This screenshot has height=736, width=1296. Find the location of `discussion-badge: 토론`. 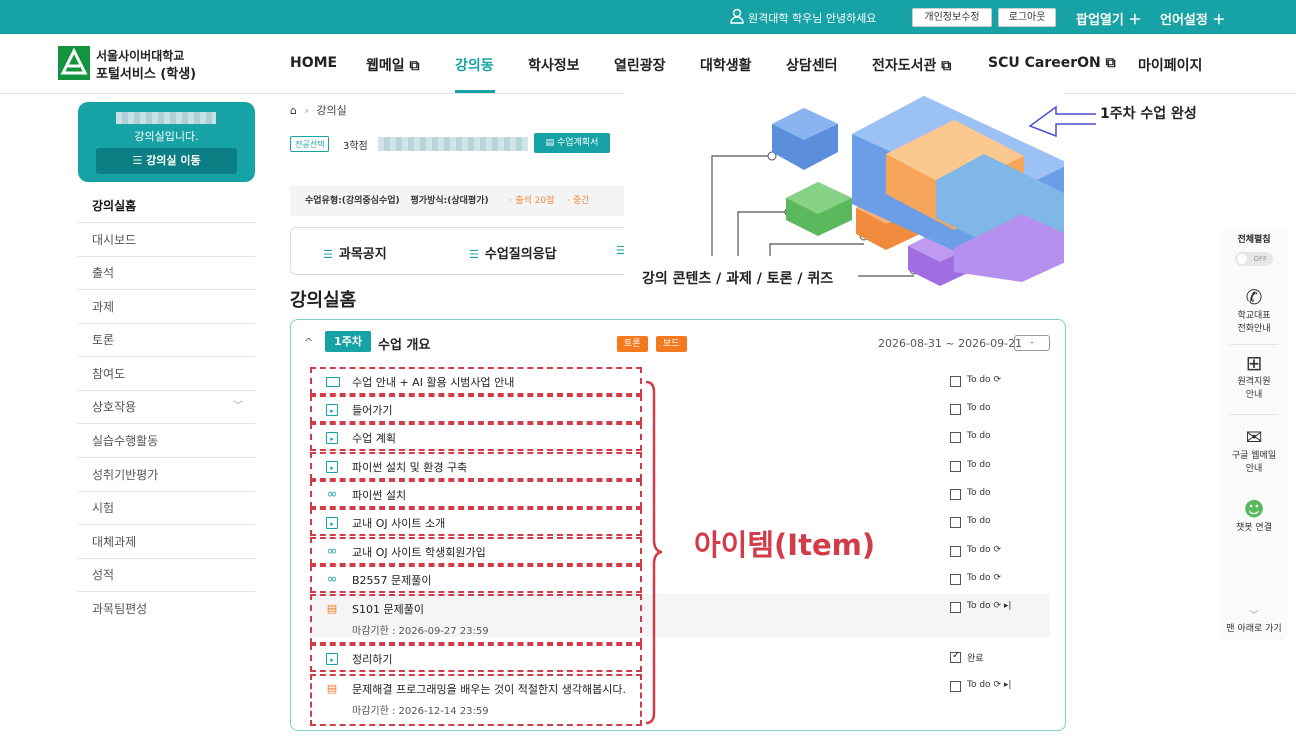

discussion-badge: 토론 is located at coordinates (632, 344).